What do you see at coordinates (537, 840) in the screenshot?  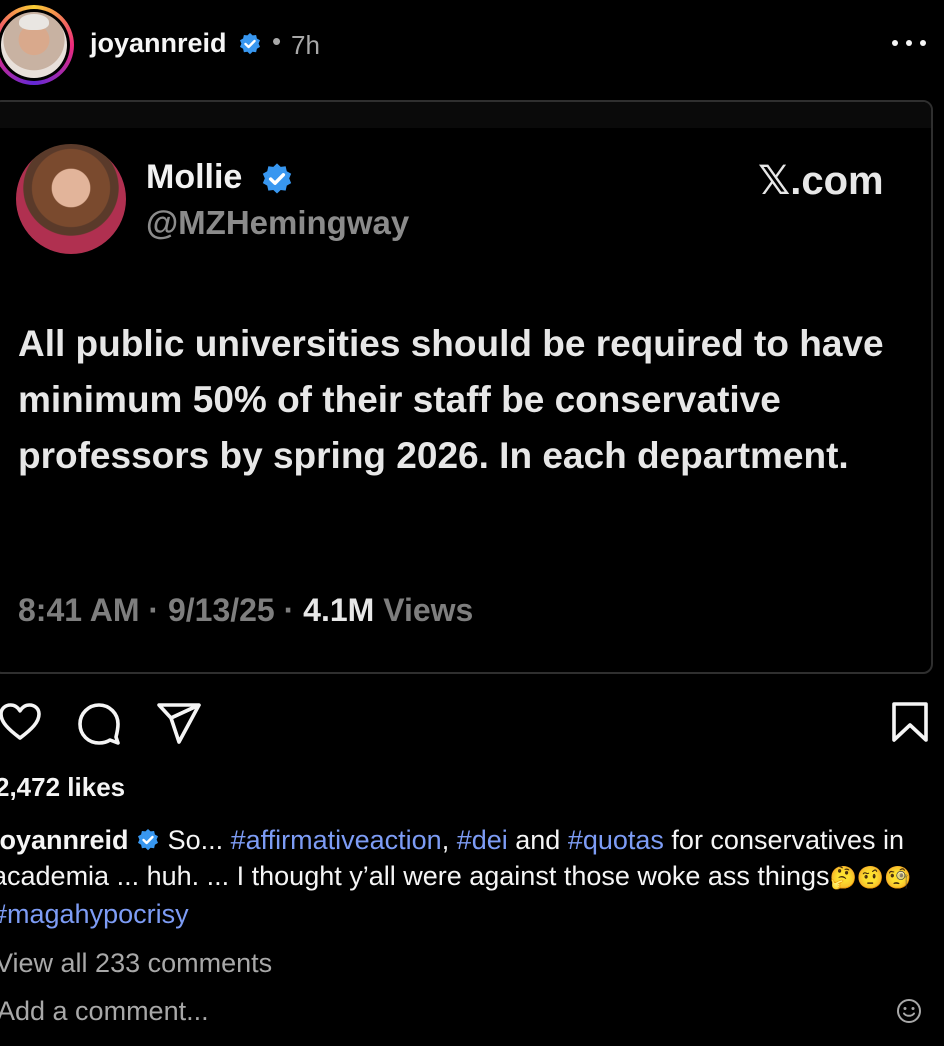 I see `caption-text: and` at bounding box center [537, 840].